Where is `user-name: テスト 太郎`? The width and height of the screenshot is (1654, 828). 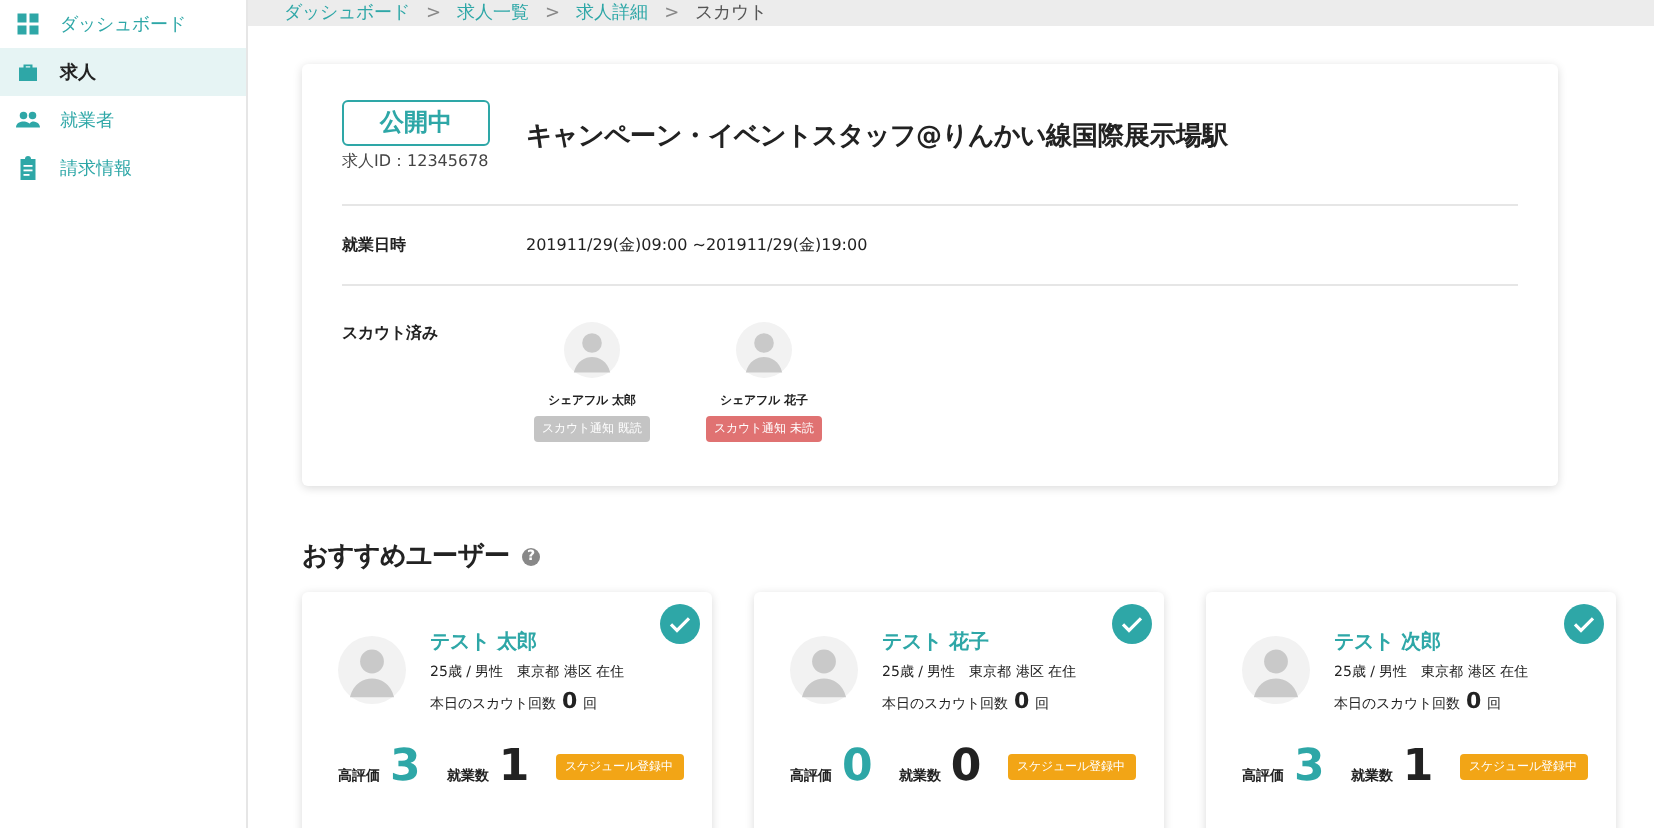 user-name: テスト 太郎 is located at coordinates (527, 642).